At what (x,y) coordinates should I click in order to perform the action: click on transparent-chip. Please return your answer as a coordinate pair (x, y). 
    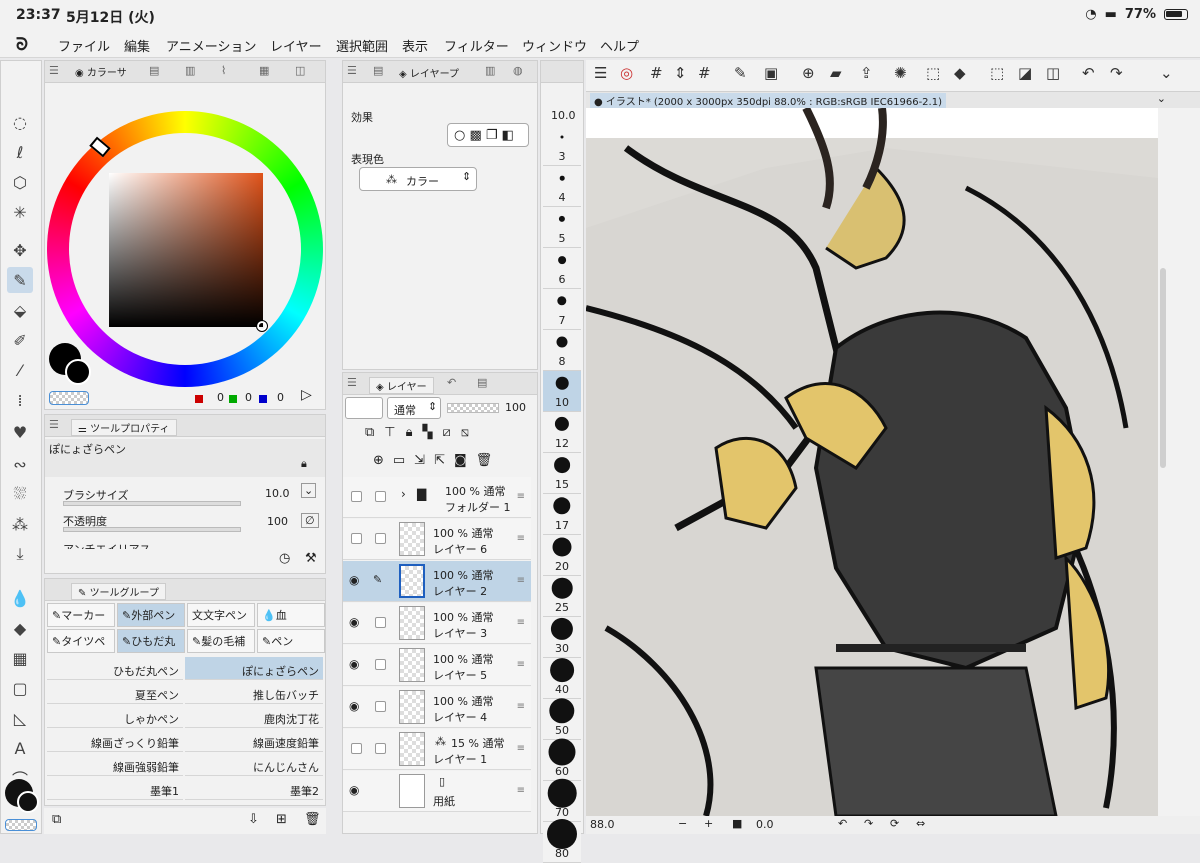
    Looking at the image, I should click on (69, 398).